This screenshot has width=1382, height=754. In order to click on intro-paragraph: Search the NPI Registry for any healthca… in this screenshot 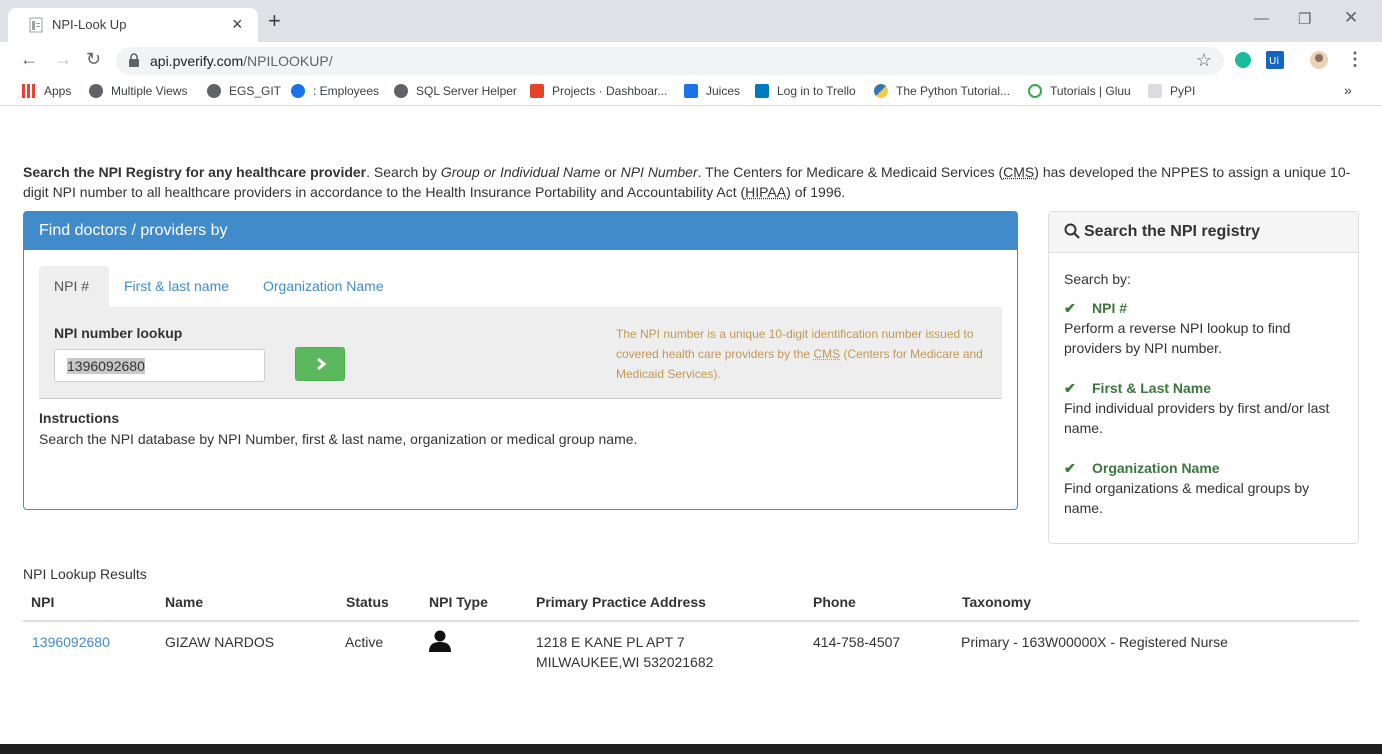, I will do `click(687, 182)`.